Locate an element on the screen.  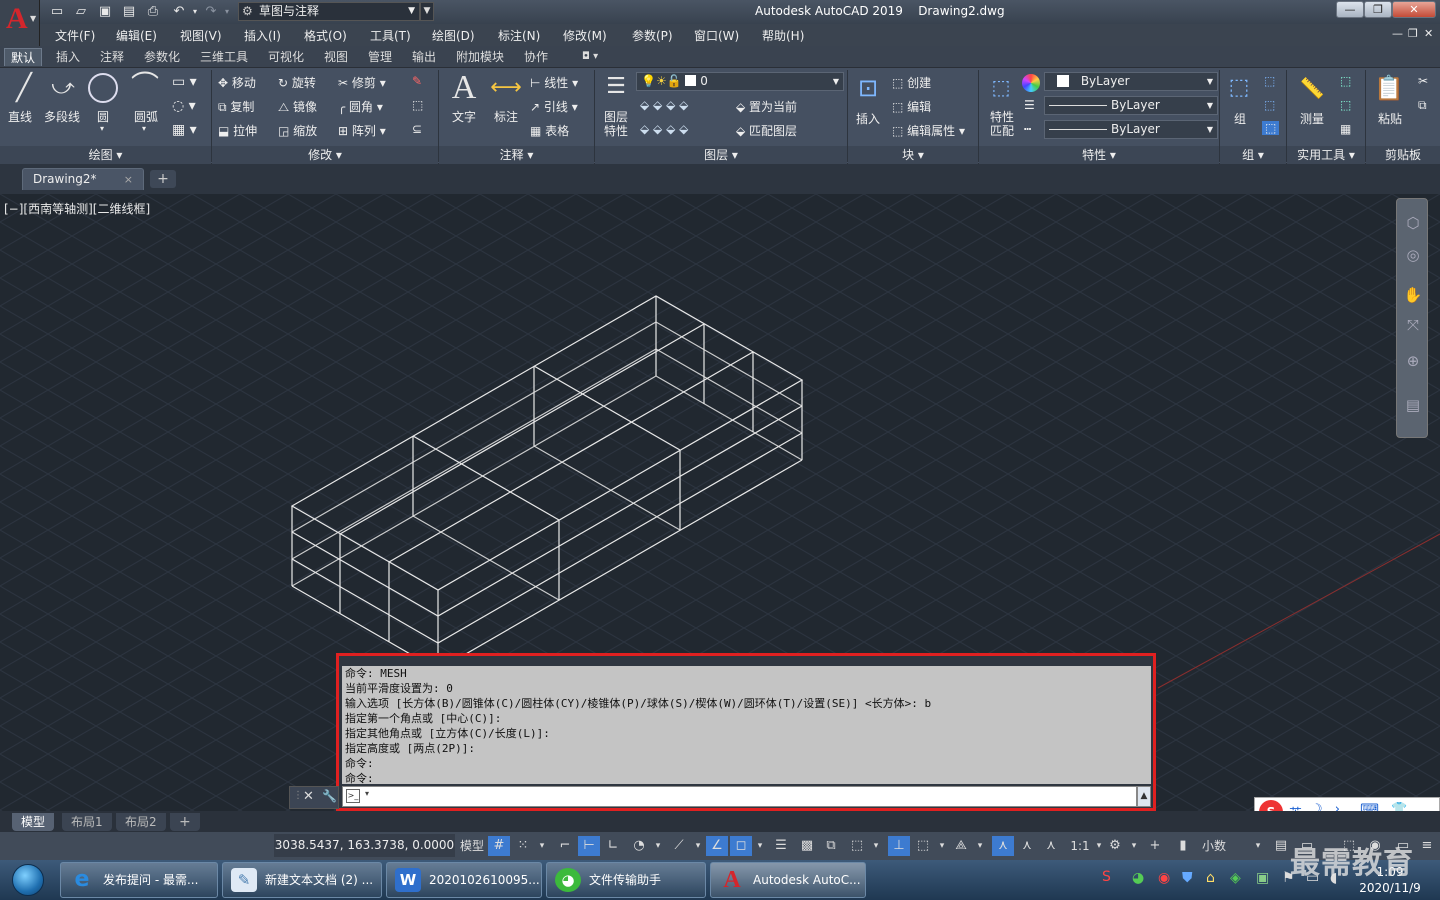
add-layout-icon: + is located at coordinates (185, 822).